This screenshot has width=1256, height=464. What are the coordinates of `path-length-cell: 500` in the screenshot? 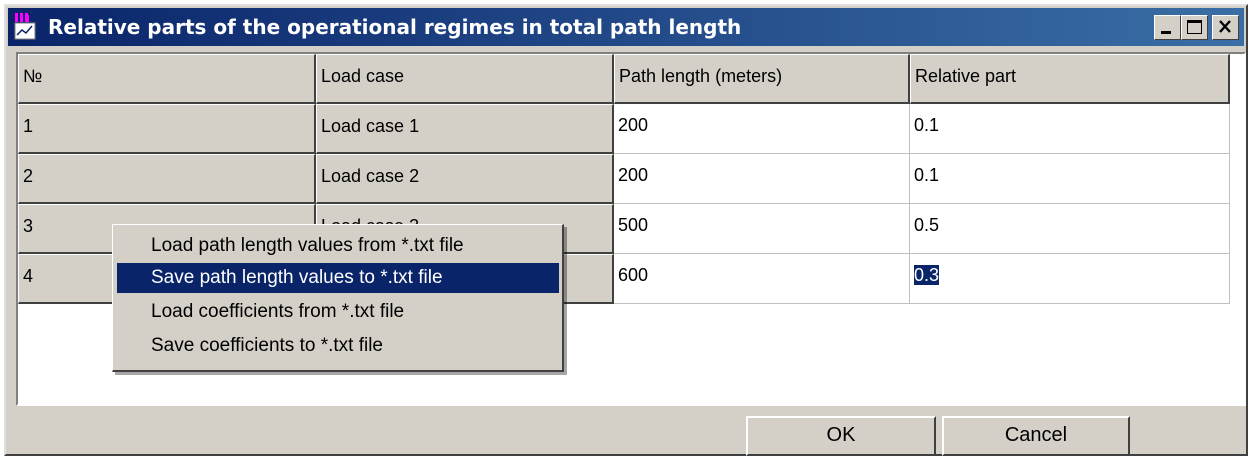 It's located at (762, 229).